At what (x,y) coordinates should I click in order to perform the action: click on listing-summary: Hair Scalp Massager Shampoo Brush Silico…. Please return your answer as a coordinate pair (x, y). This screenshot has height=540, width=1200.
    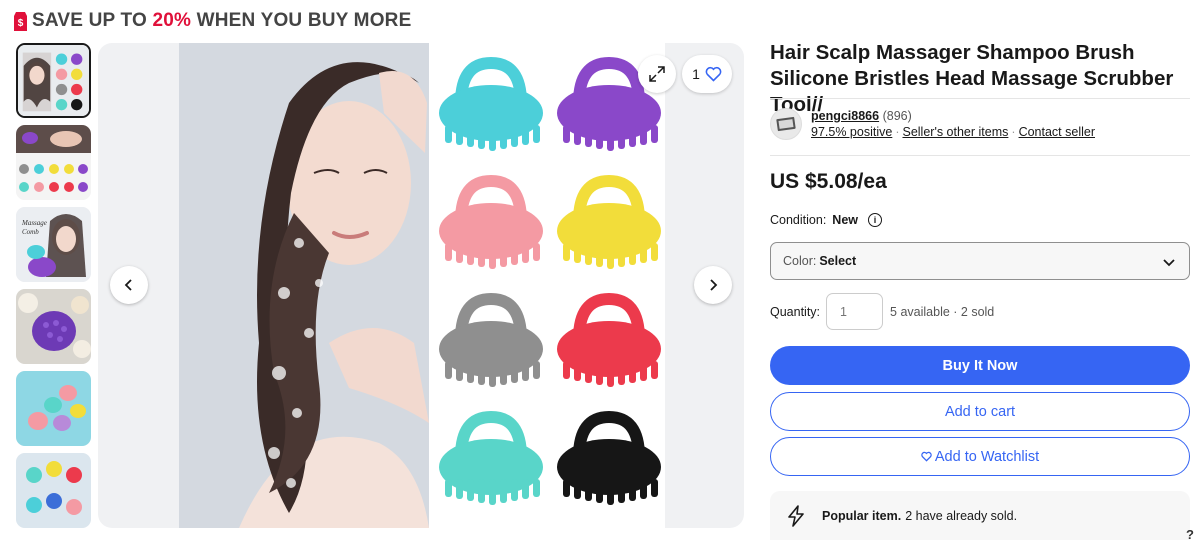
    Looking at the image, I should click on (980, 79).